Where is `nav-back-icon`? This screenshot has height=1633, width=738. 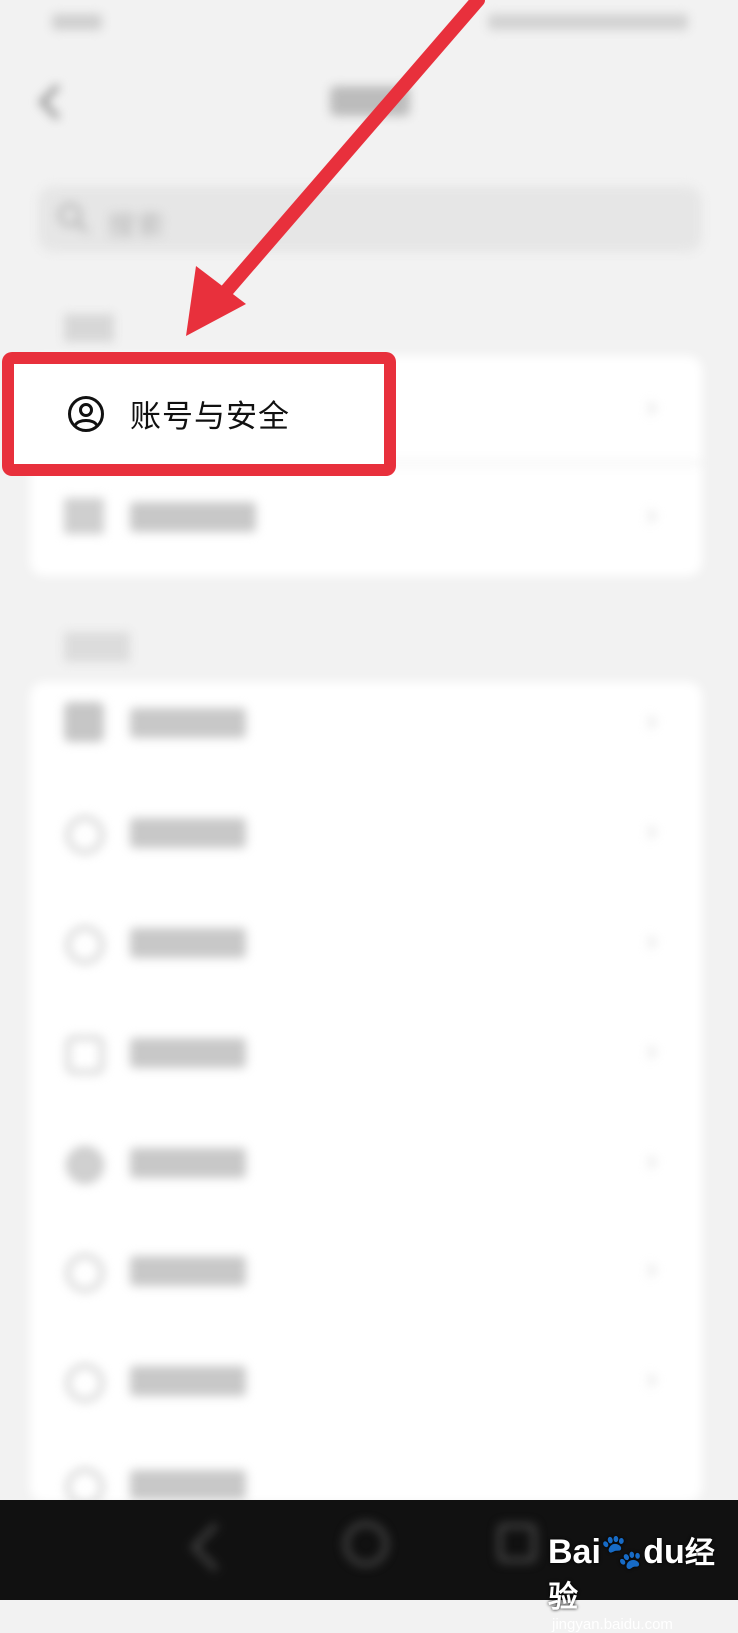
nav-back-icon is located at coordinates (215, 1547).